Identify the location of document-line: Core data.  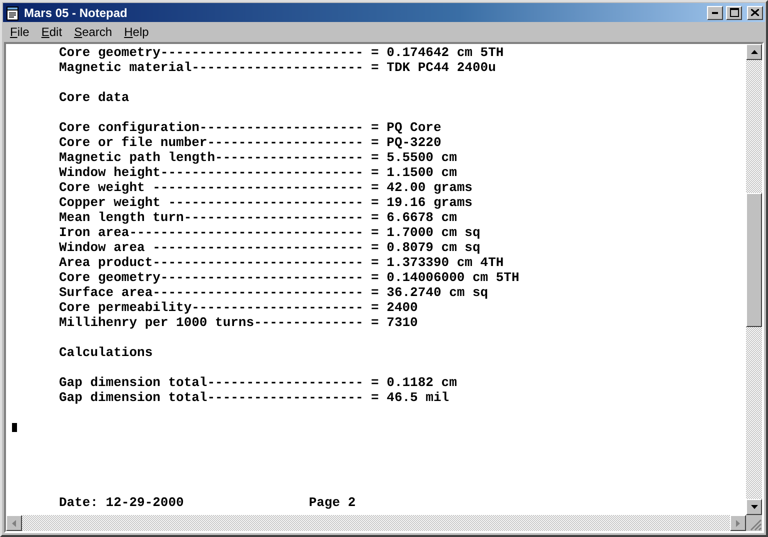
(94, 97).